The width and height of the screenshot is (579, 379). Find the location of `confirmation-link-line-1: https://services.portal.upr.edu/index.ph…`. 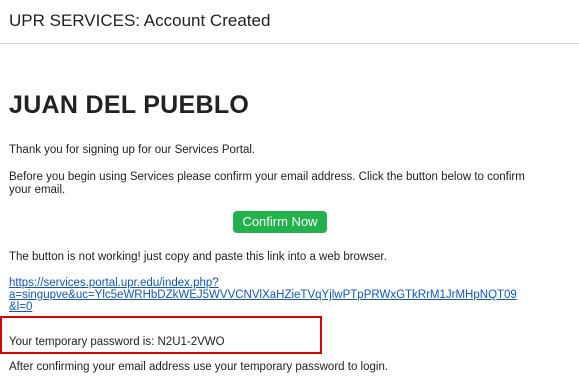

confirmation-link-line-1: https://services.portal.upr.edu/index.ph… is located at coordinates (114, 283).